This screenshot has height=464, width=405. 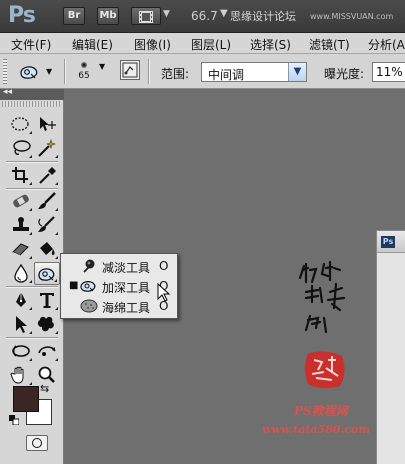 I want to click on toggle-brush-panel-button, so click(x=130, y=70).